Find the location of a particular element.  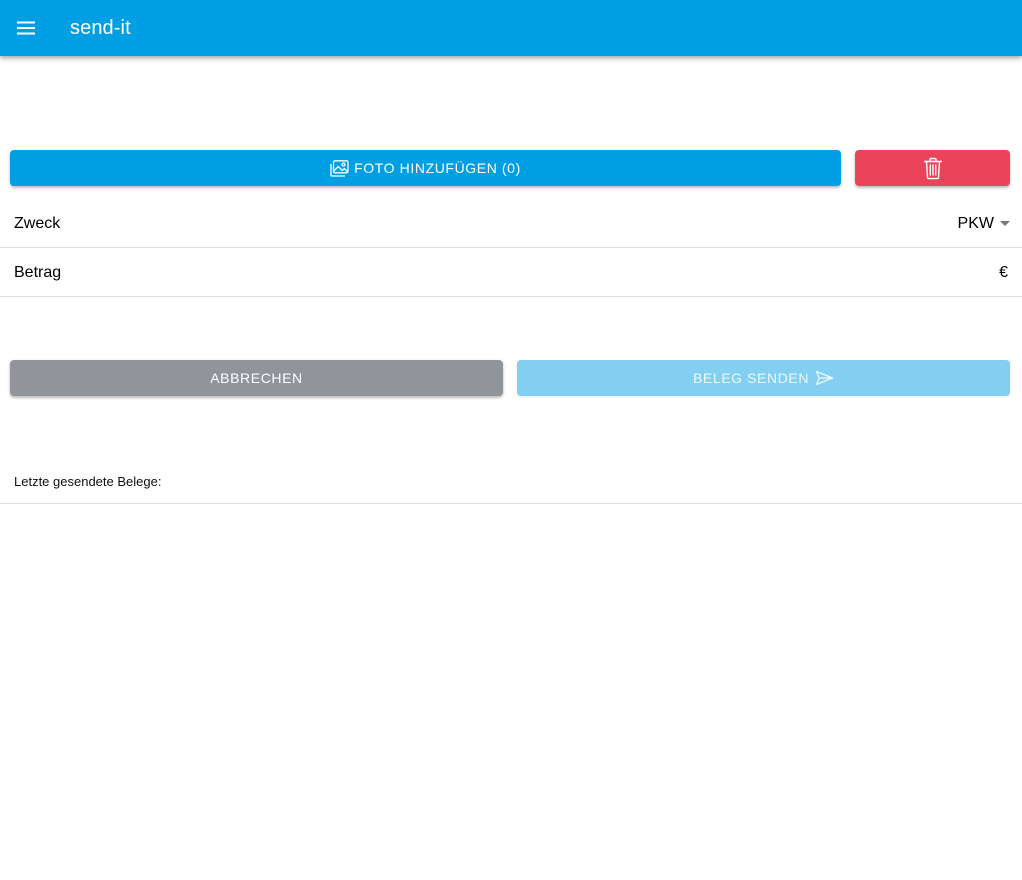

app-toolbar: send-it is located at coordinates (511, 28).